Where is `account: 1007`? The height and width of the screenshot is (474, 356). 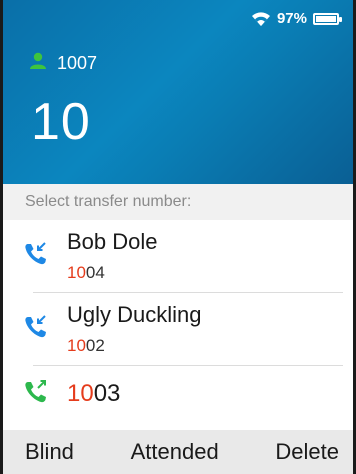 account: 1007 is located at coordinates (63, 63).